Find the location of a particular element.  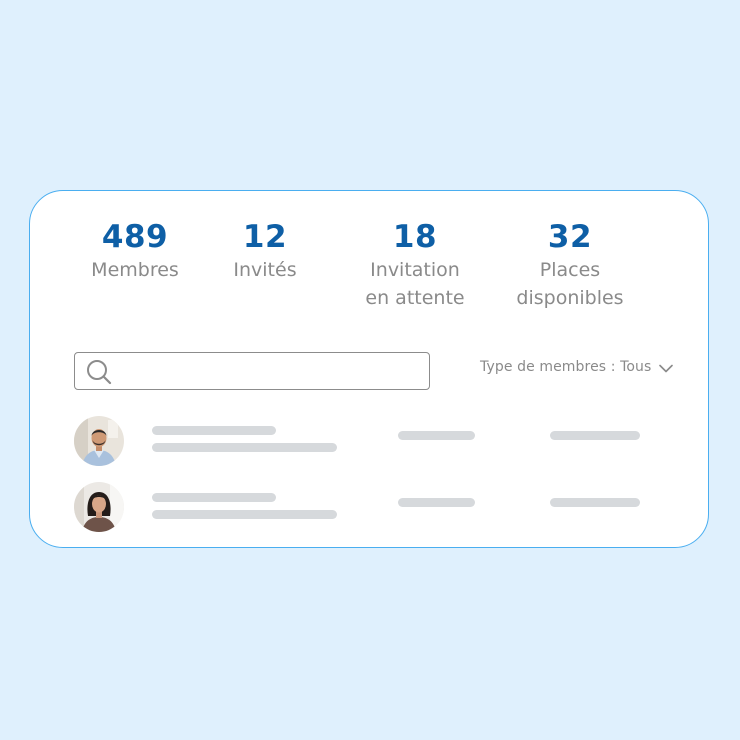

stat-invited: 12 Invités is located at coordinates (264, 251).